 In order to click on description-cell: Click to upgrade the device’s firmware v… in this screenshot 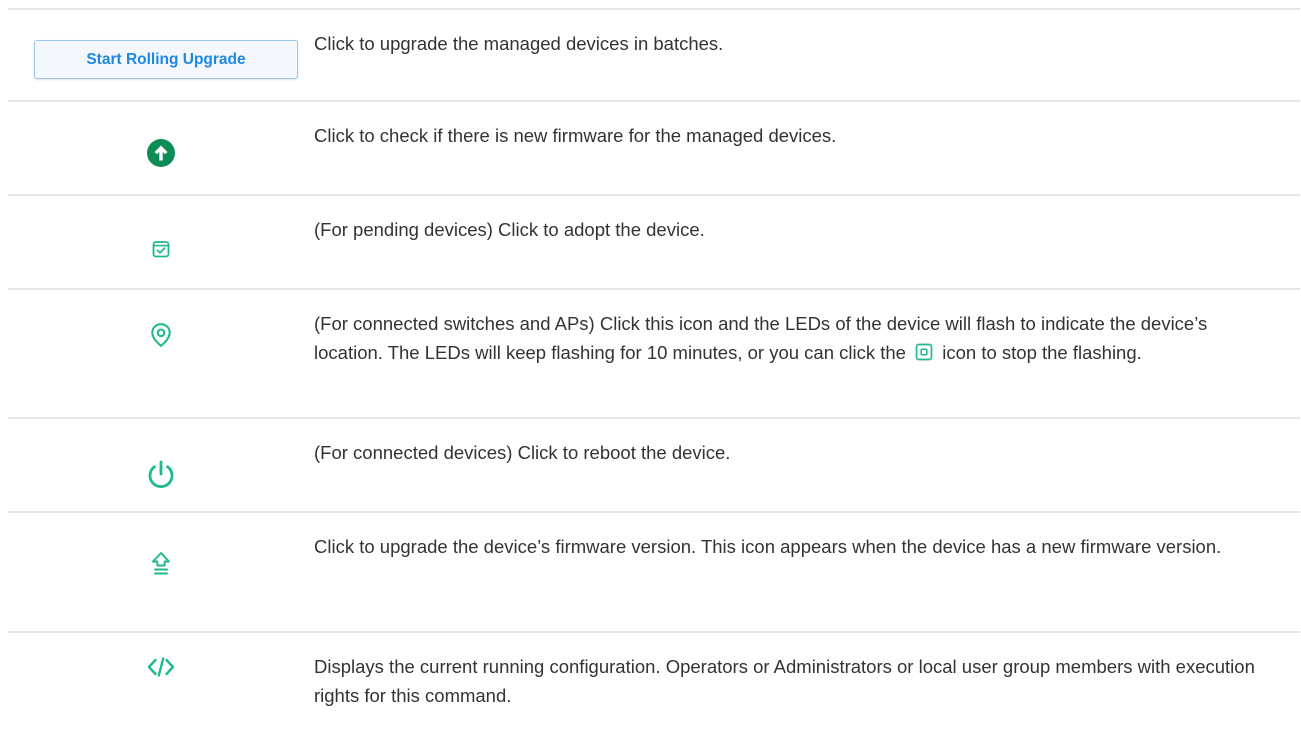, I will do `click(807, 572)`.